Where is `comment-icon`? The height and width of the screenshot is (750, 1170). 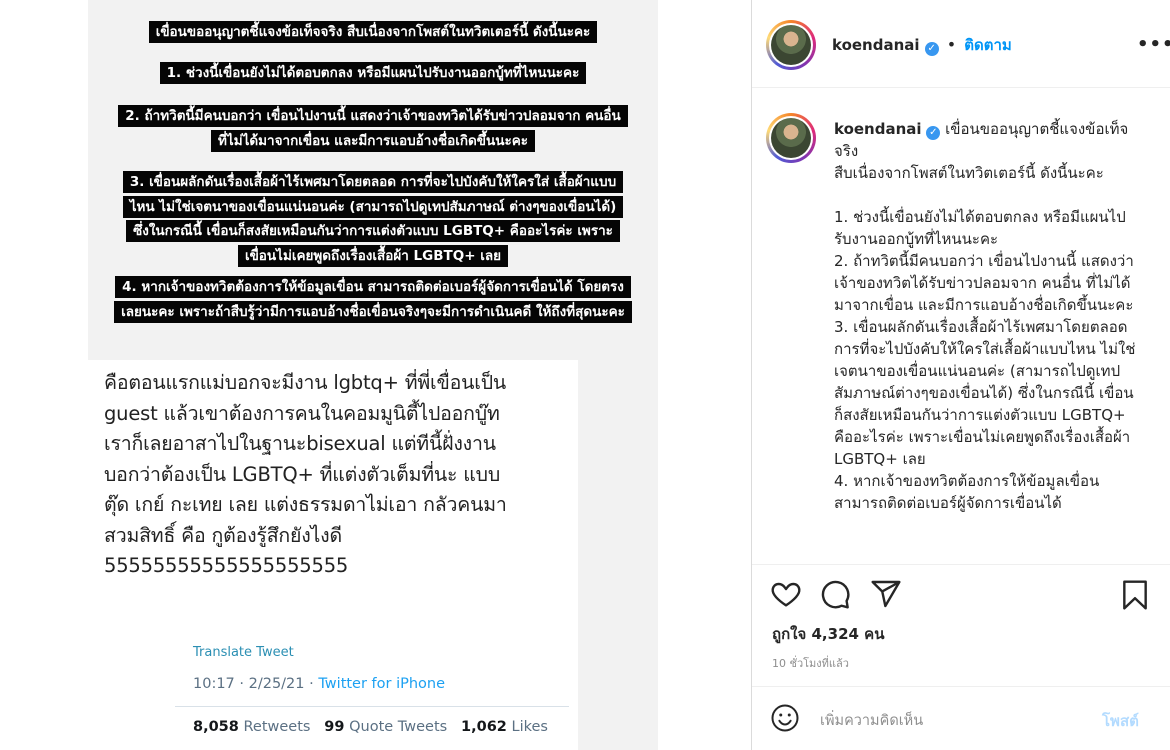 comment-icon is located at coordinates (835, 594).